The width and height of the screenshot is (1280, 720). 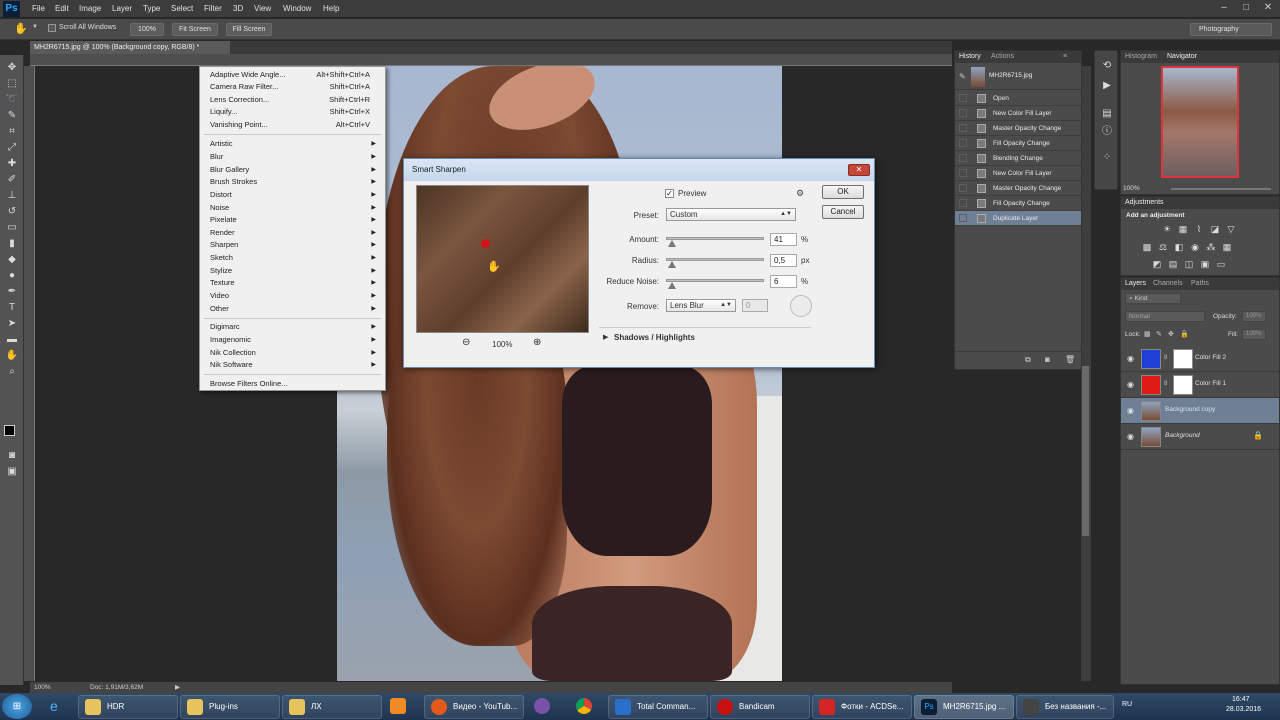 I want to click on disclosure-triangle-icon: ▶, so click(x=605, y=337).